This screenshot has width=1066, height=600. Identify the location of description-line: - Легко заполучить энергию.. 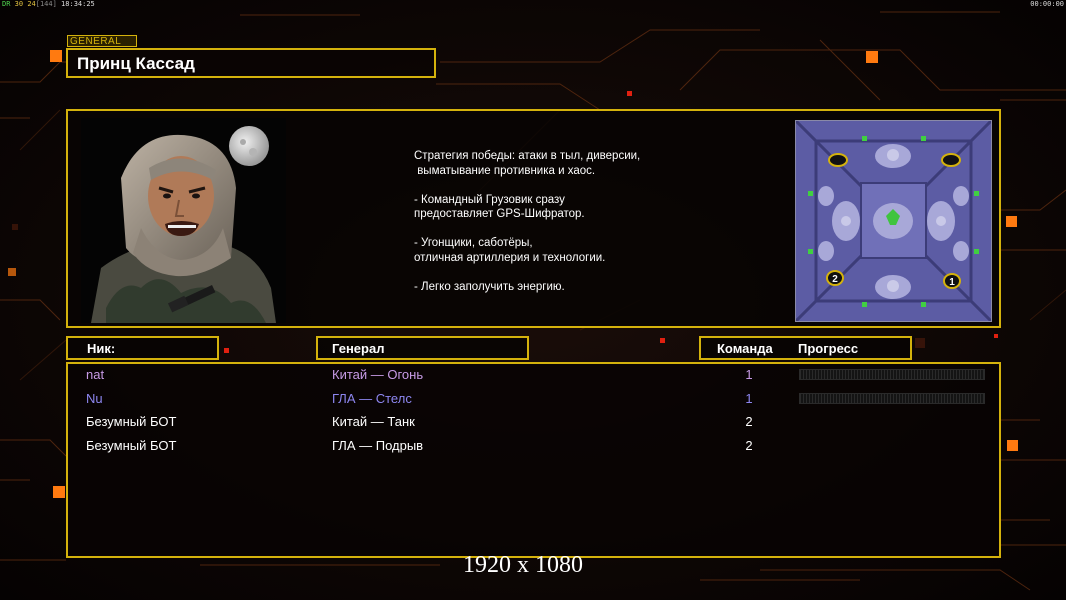
(489, 286).